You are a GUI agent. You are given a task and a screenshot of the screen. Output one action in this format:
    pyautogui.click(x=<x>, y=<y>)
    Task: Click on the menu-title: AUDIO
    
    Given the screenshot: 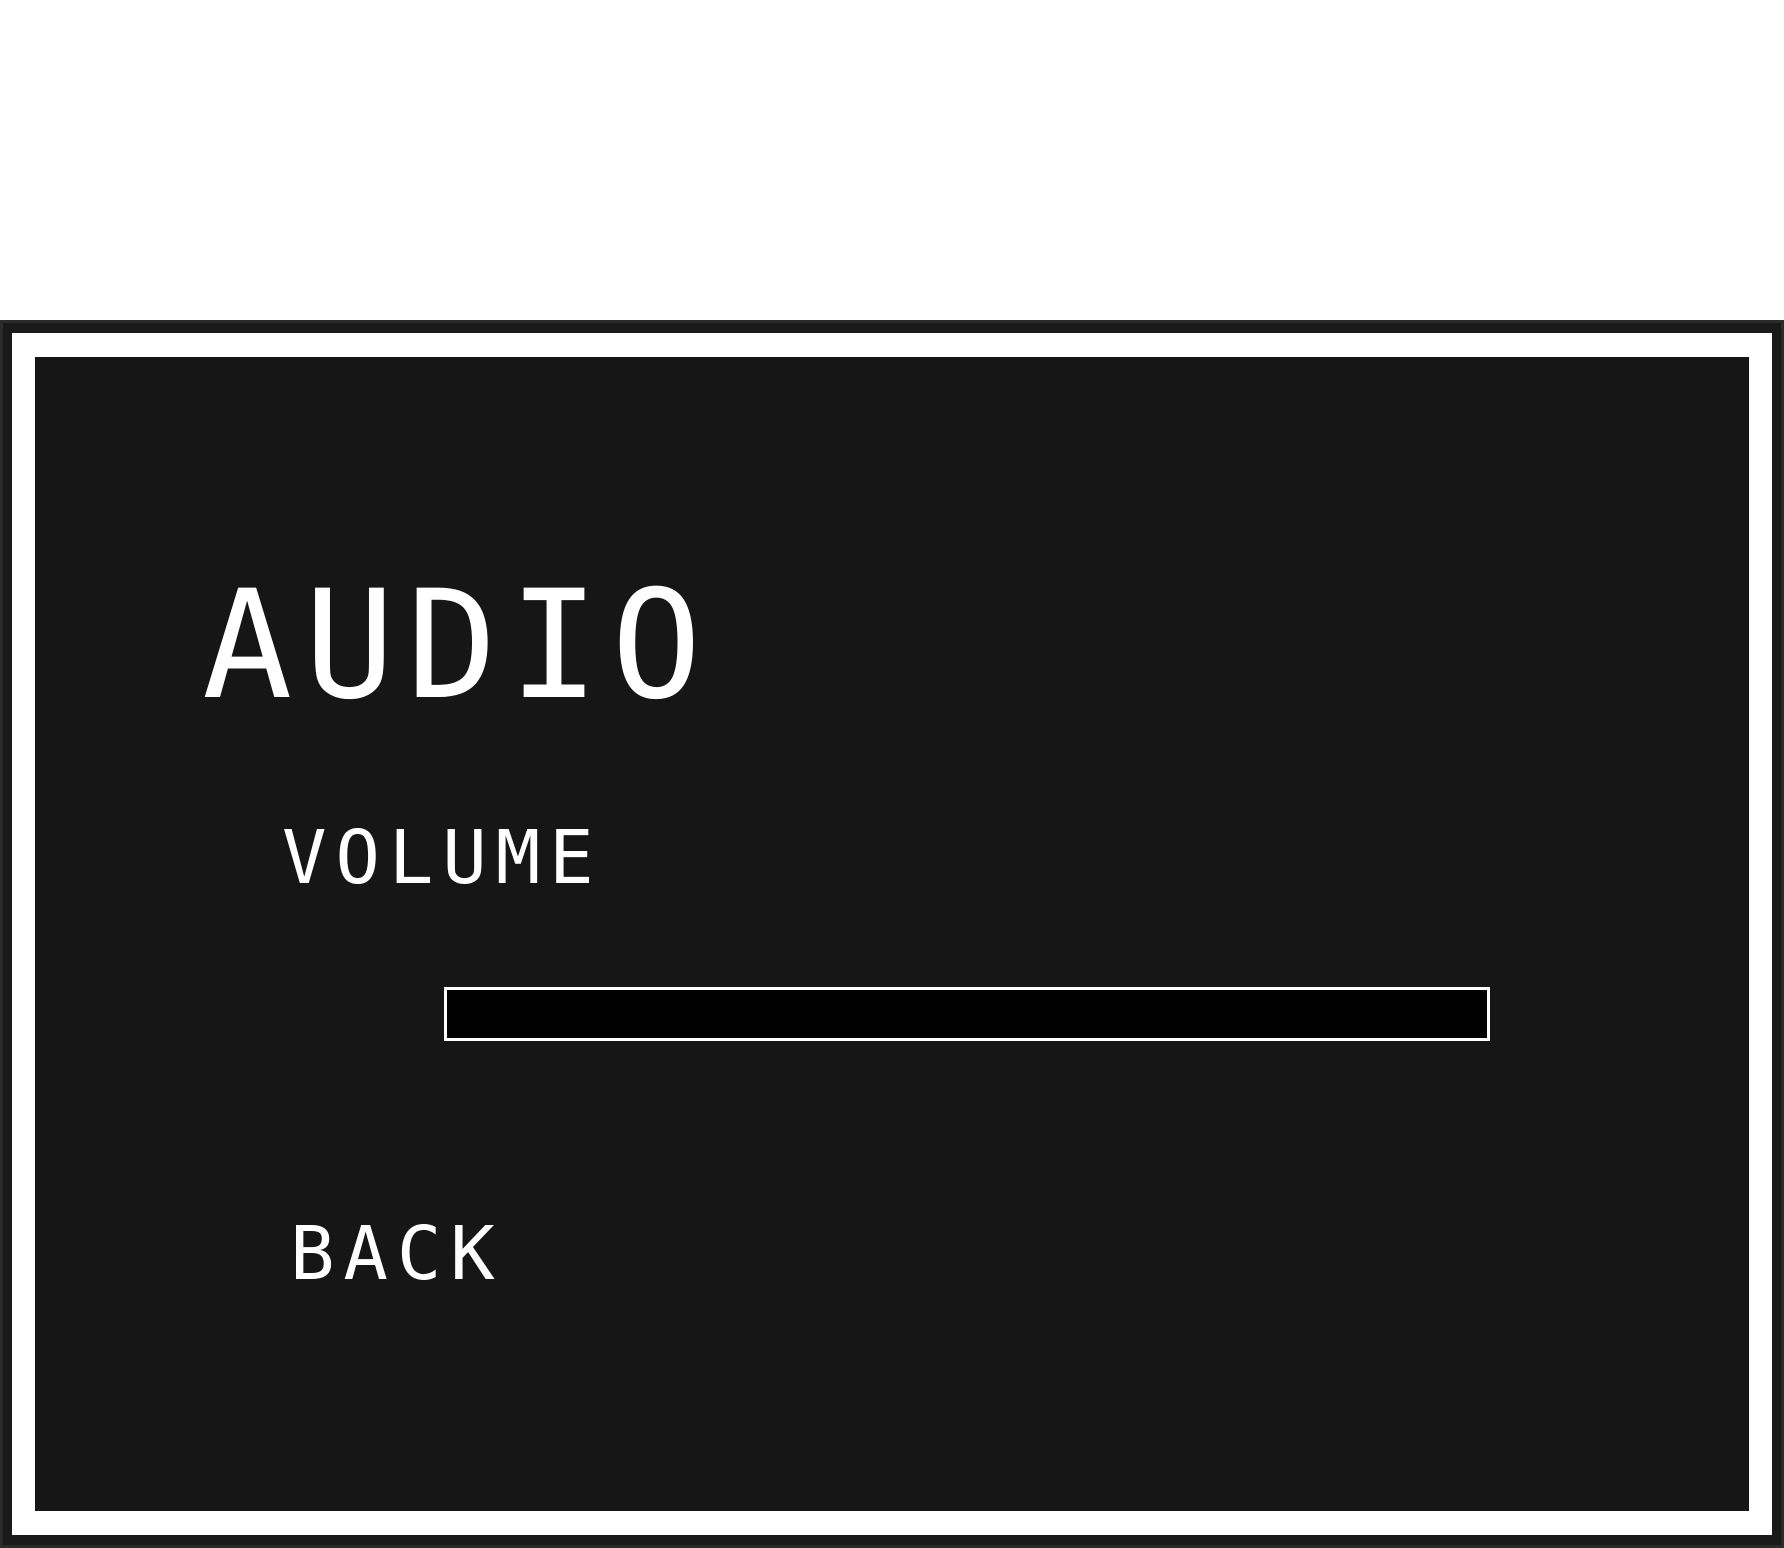 What is the action you would take?
    pyautogui.click(x=458, y=646)
    